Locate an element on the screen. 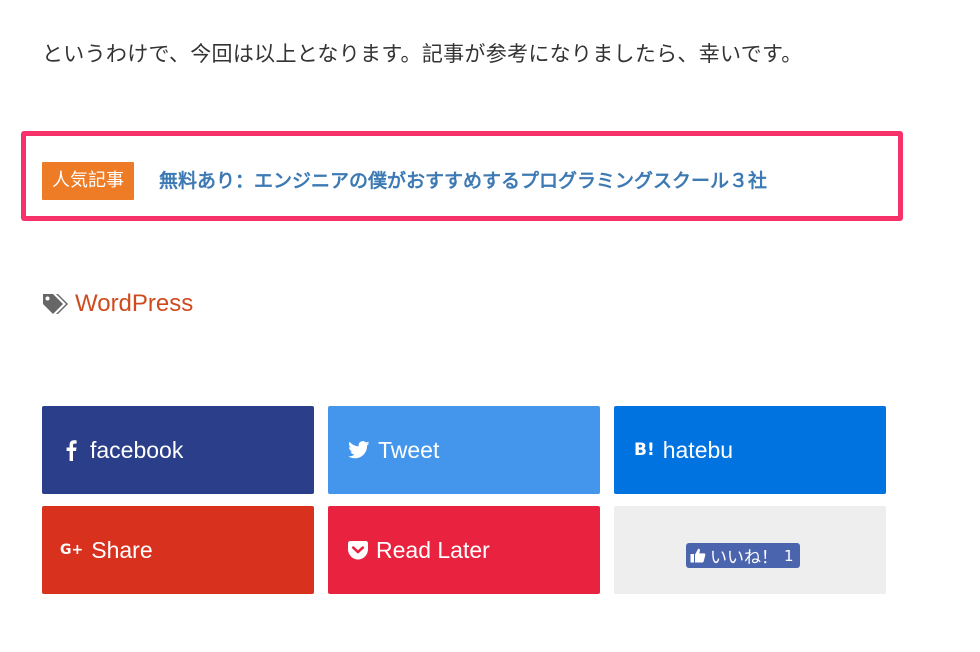 The height and width of the screenshot is (652, 980). hatena-bookmark-icon: B! is located at coordinates (644, 450).